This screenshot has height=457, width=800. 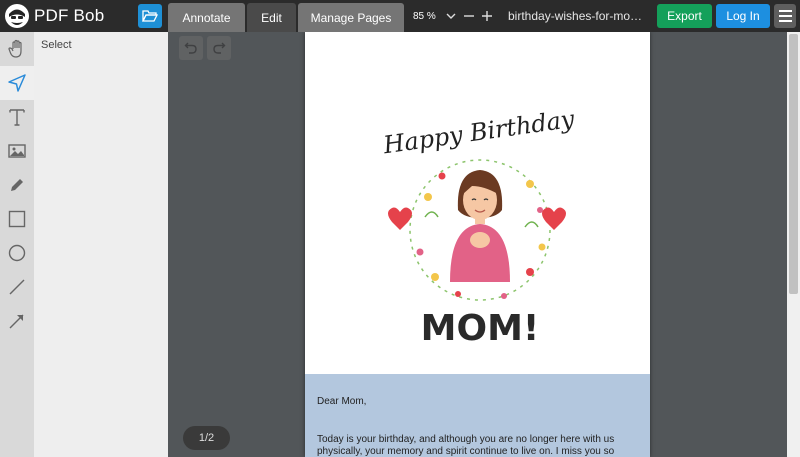 I want to click on letter-greeting: Dear Mom,, so click(x=341, y=401).